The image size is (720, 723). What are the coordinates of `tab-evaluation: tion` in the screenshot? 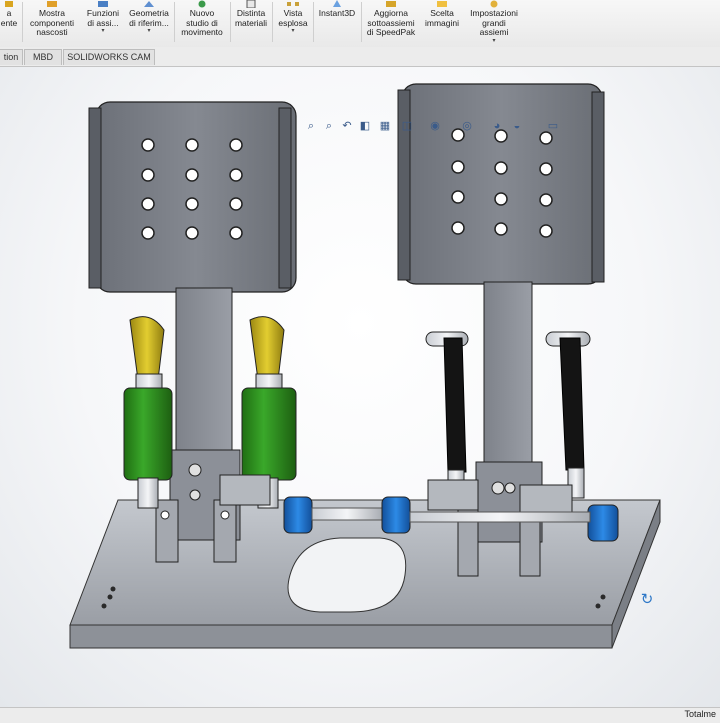 It's located at (11, 57).